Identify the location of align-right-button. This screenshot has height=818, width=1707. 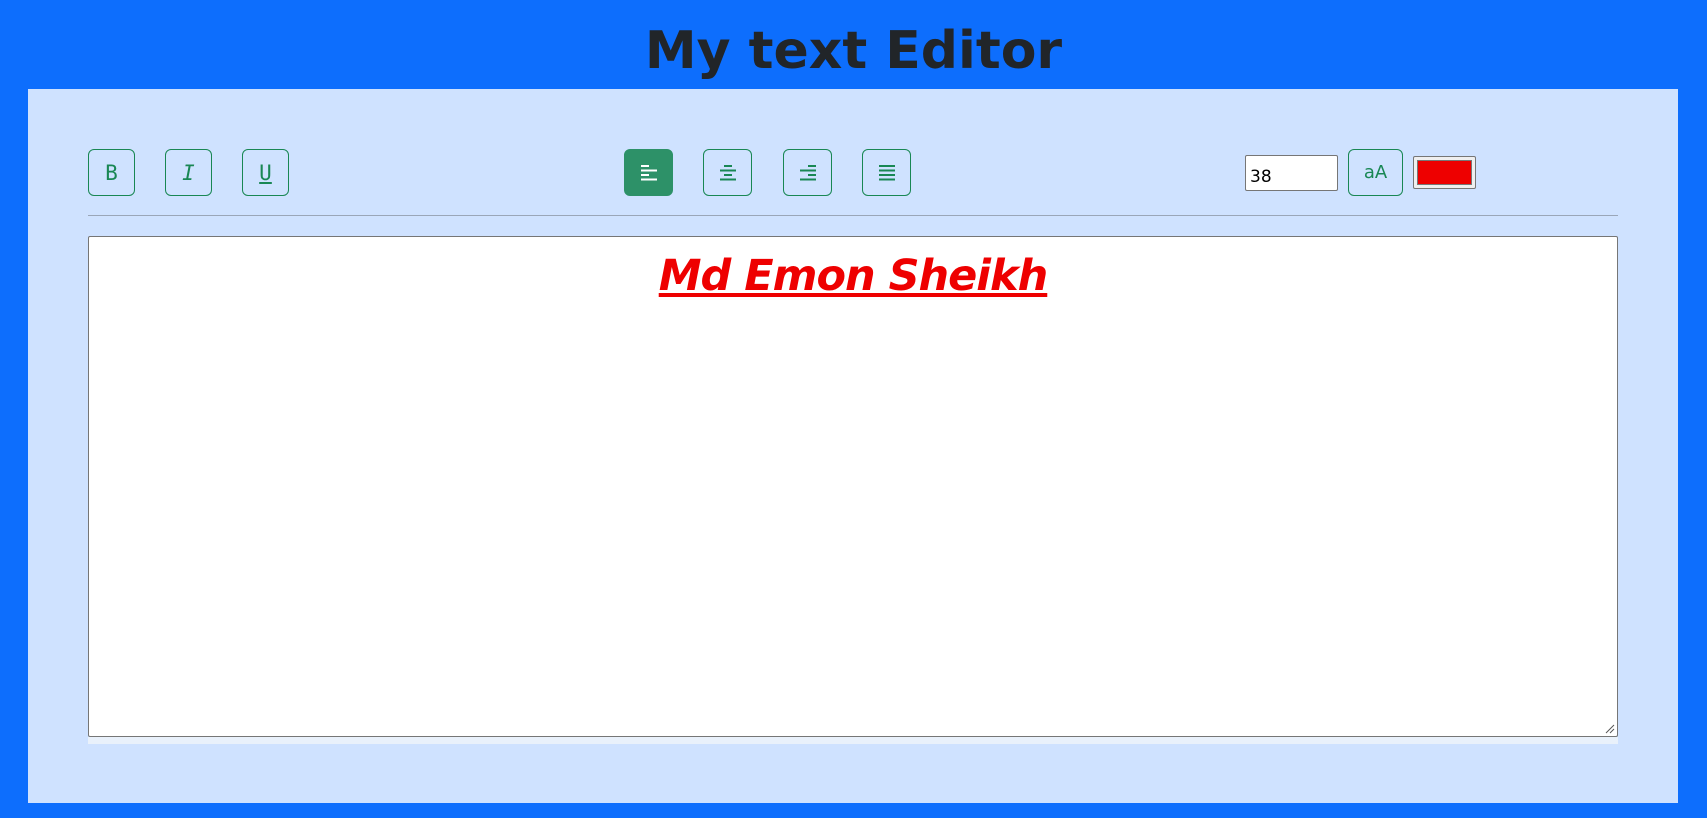
(807, 172).